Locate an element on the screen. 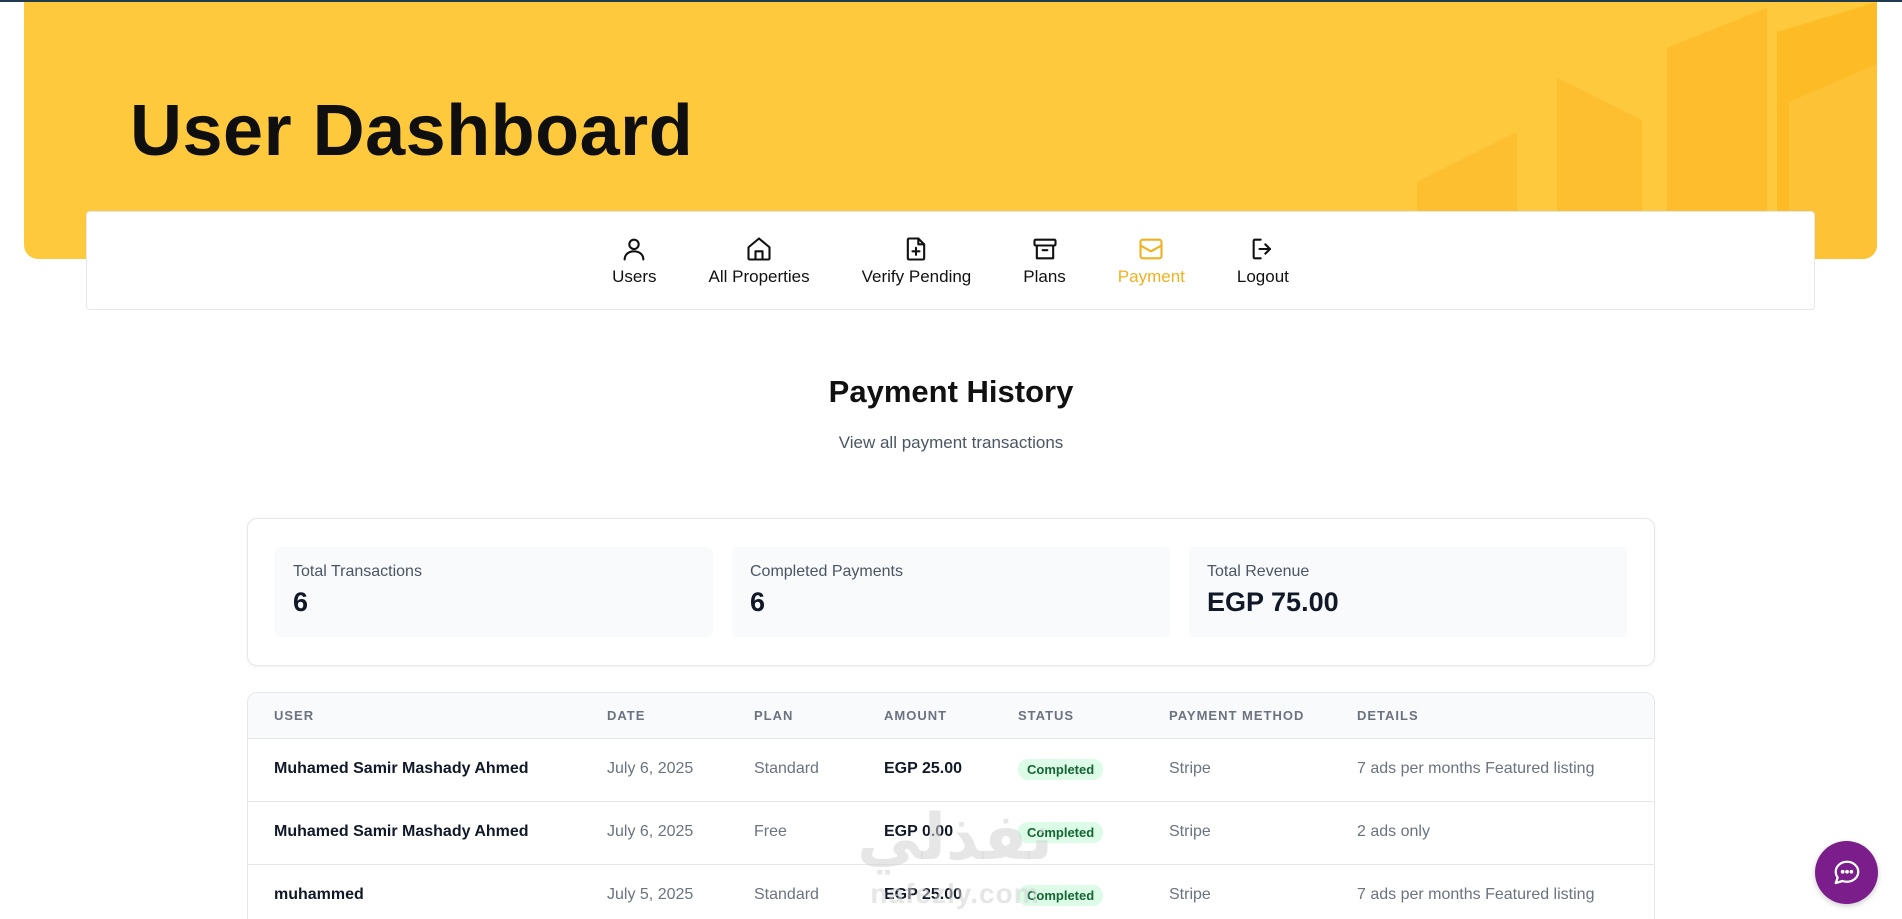 The width and height of the screenshot is (1902, 919). nav-item-all-properties: All Properties is located at coordinates (759, 261).